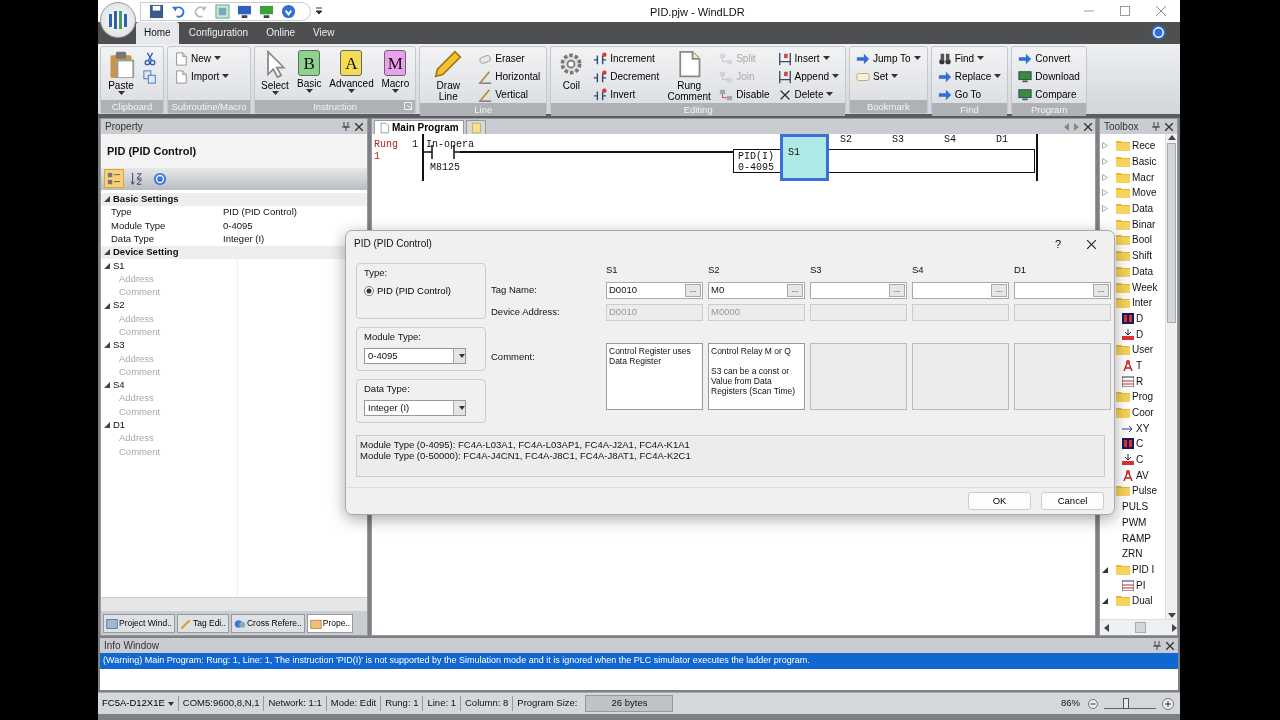 This screenshot has height=720, width=1280. What do you see at coordinates (1135, 413) in the screenshot?
I see `tree-item: Coor` at bounding box center [1135, 413].